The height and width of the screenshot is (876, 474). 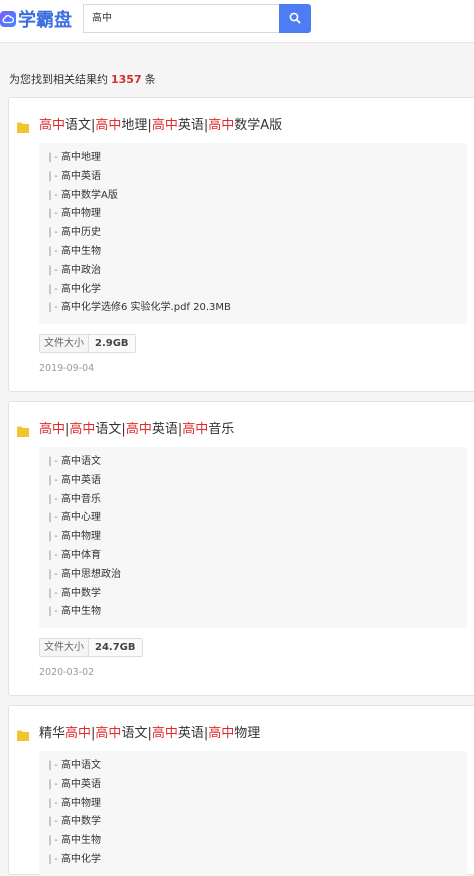 I want to click on file-name: 高中思想政治, so click(x=91, y=574).